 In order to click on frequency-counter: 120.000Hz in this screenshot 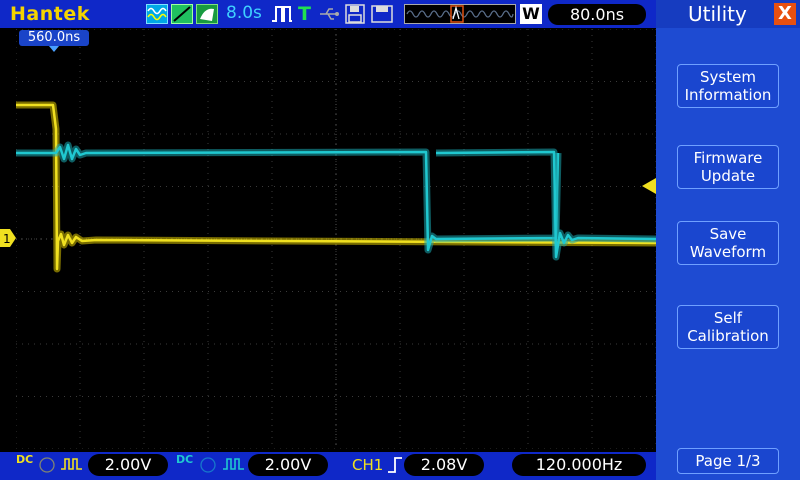, I will do `click(579, 465)`.